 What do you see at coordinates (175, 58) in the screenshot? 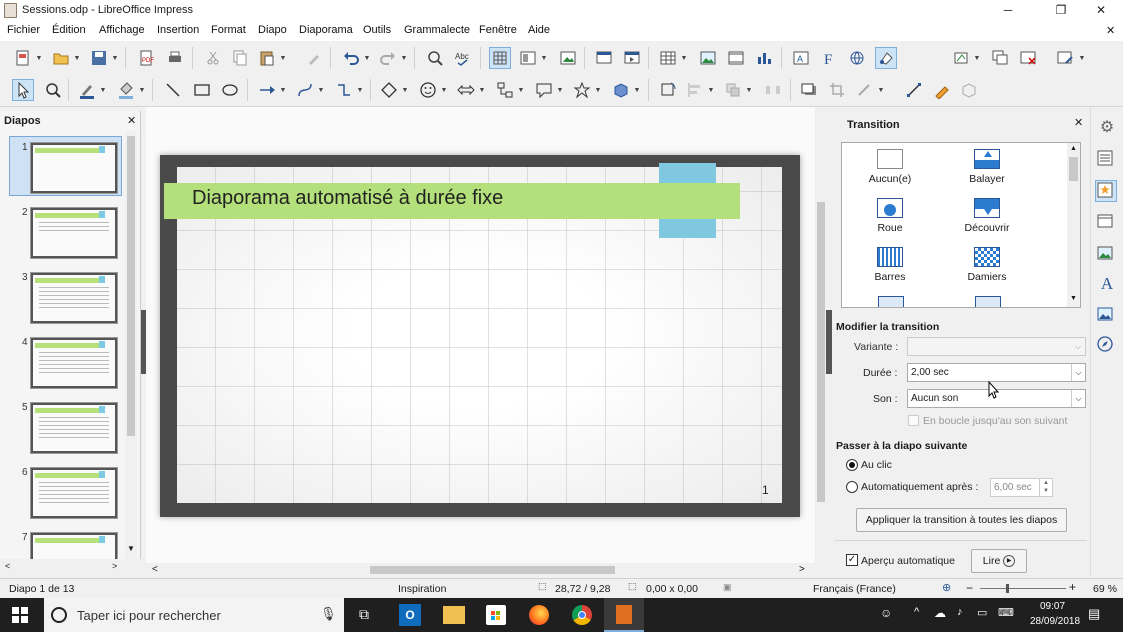
I see `print-icon` at bounding box center [175, 58].